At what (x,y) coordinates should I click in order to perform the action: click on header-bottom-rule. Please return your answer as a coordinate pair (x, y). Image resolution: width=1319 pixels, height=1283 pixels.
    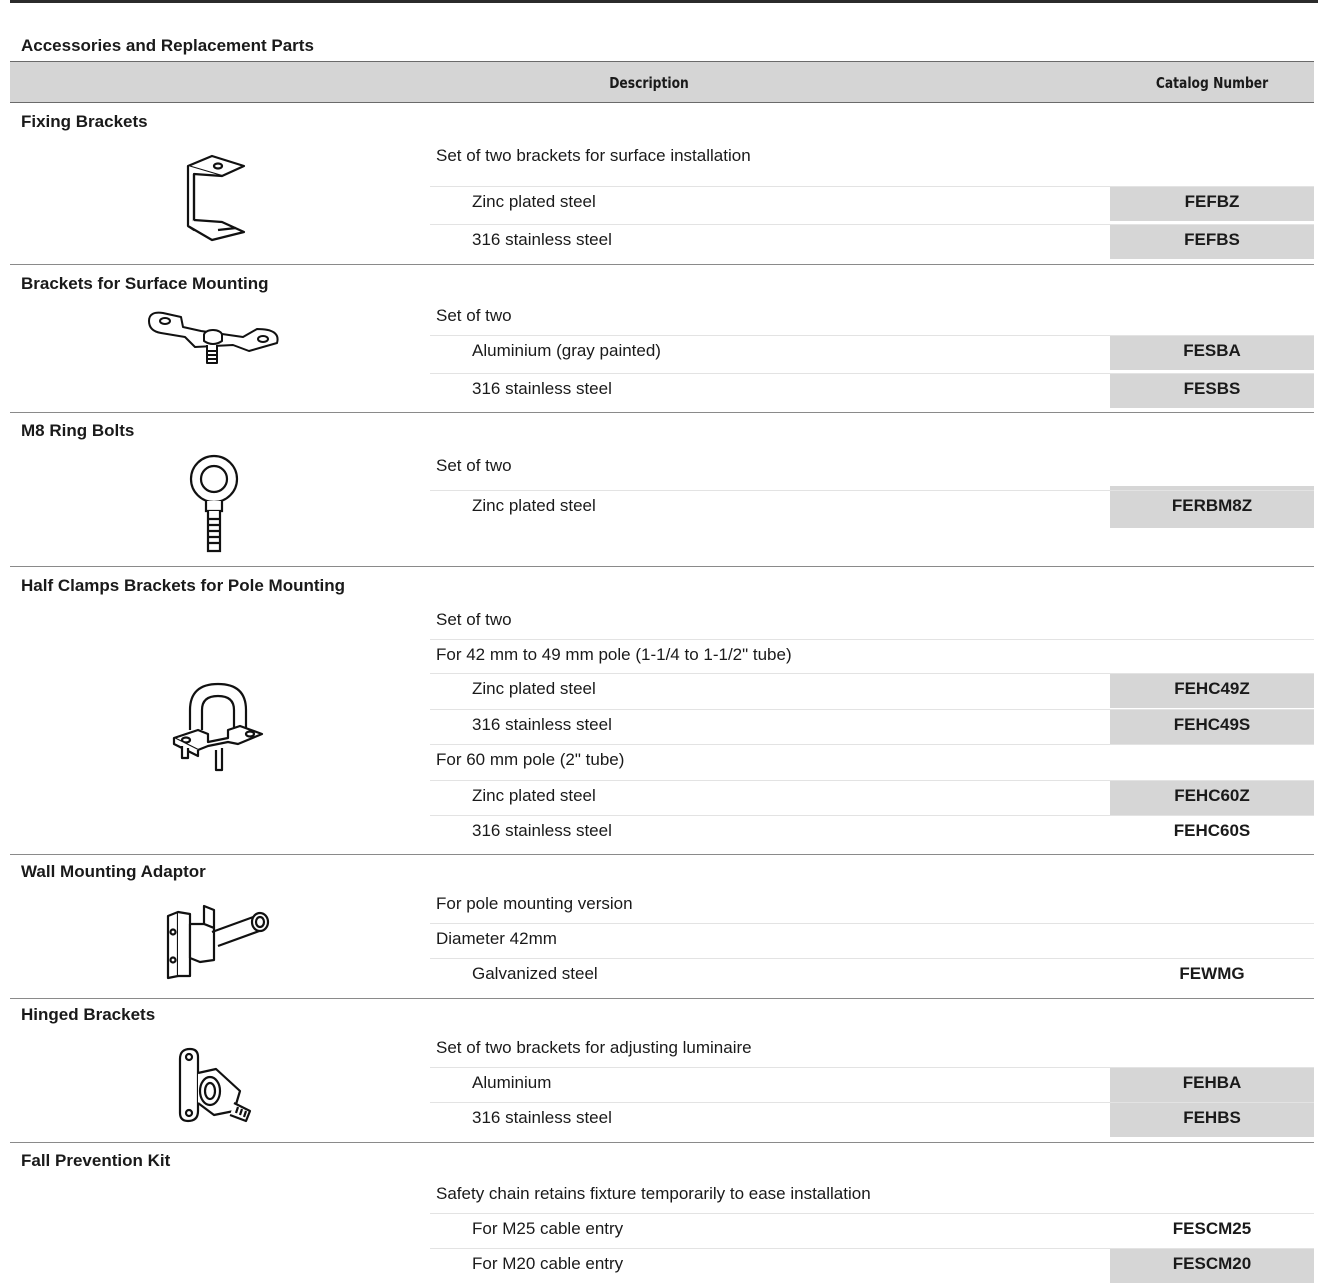
    Looking at the image, I should click on (662, 102).